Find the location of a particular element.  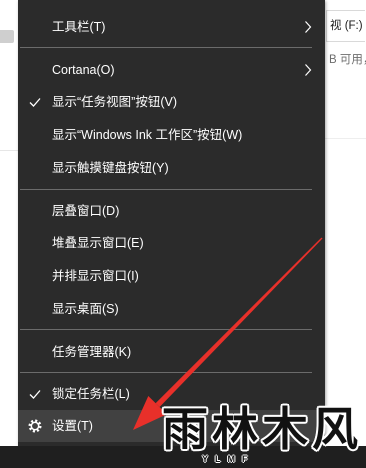

menu-item-label: 工具栏(T) is located at coordinates (79, 27).